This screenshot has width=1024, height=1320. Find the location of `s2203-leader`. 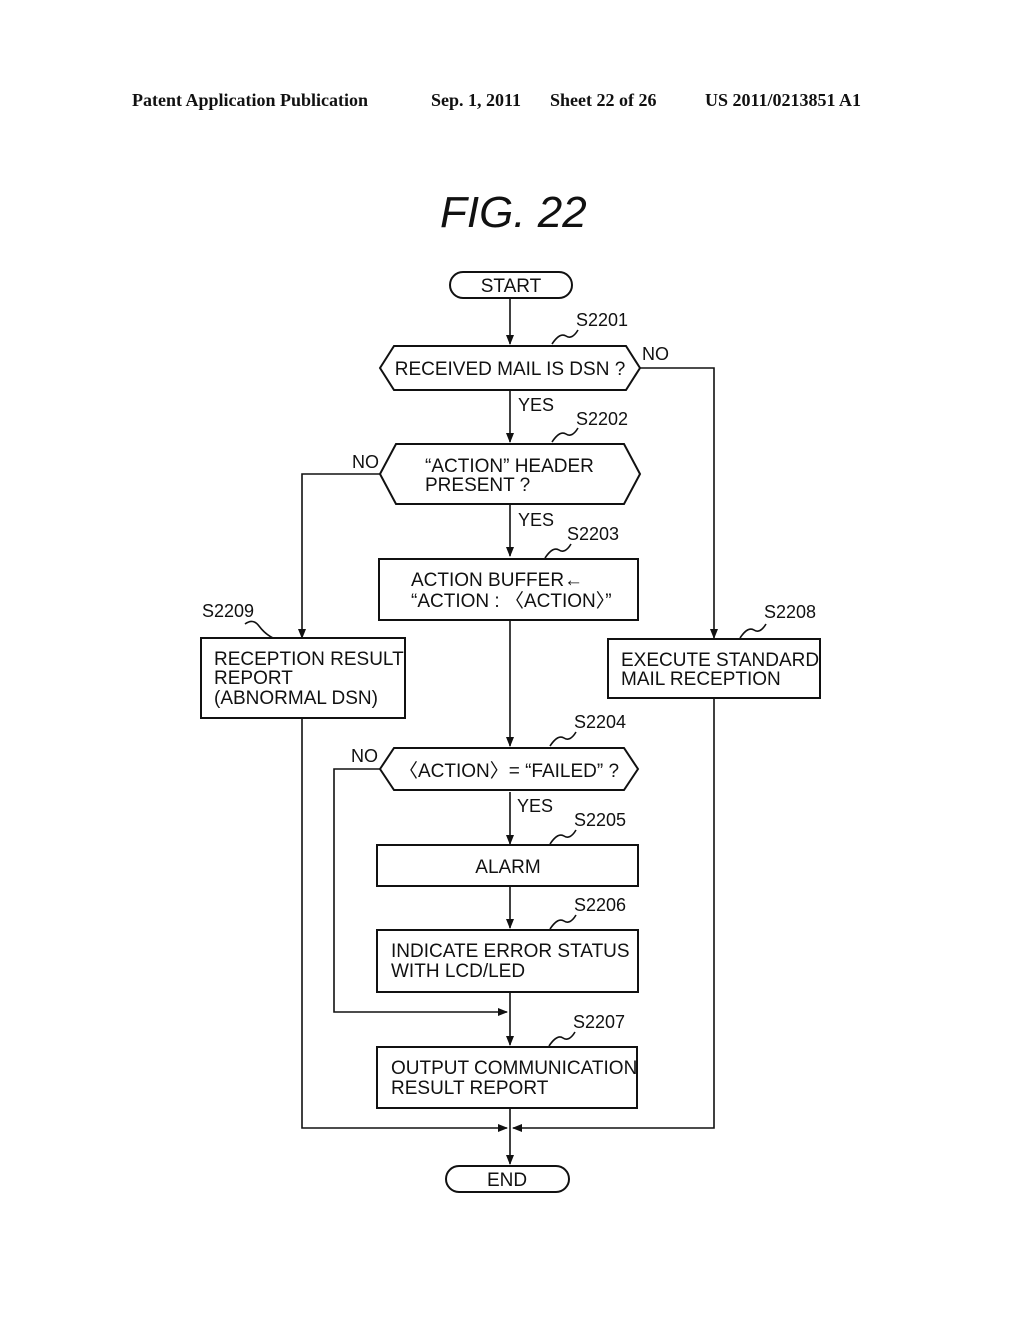

s2203-leader is located at coordinates (558, 551).